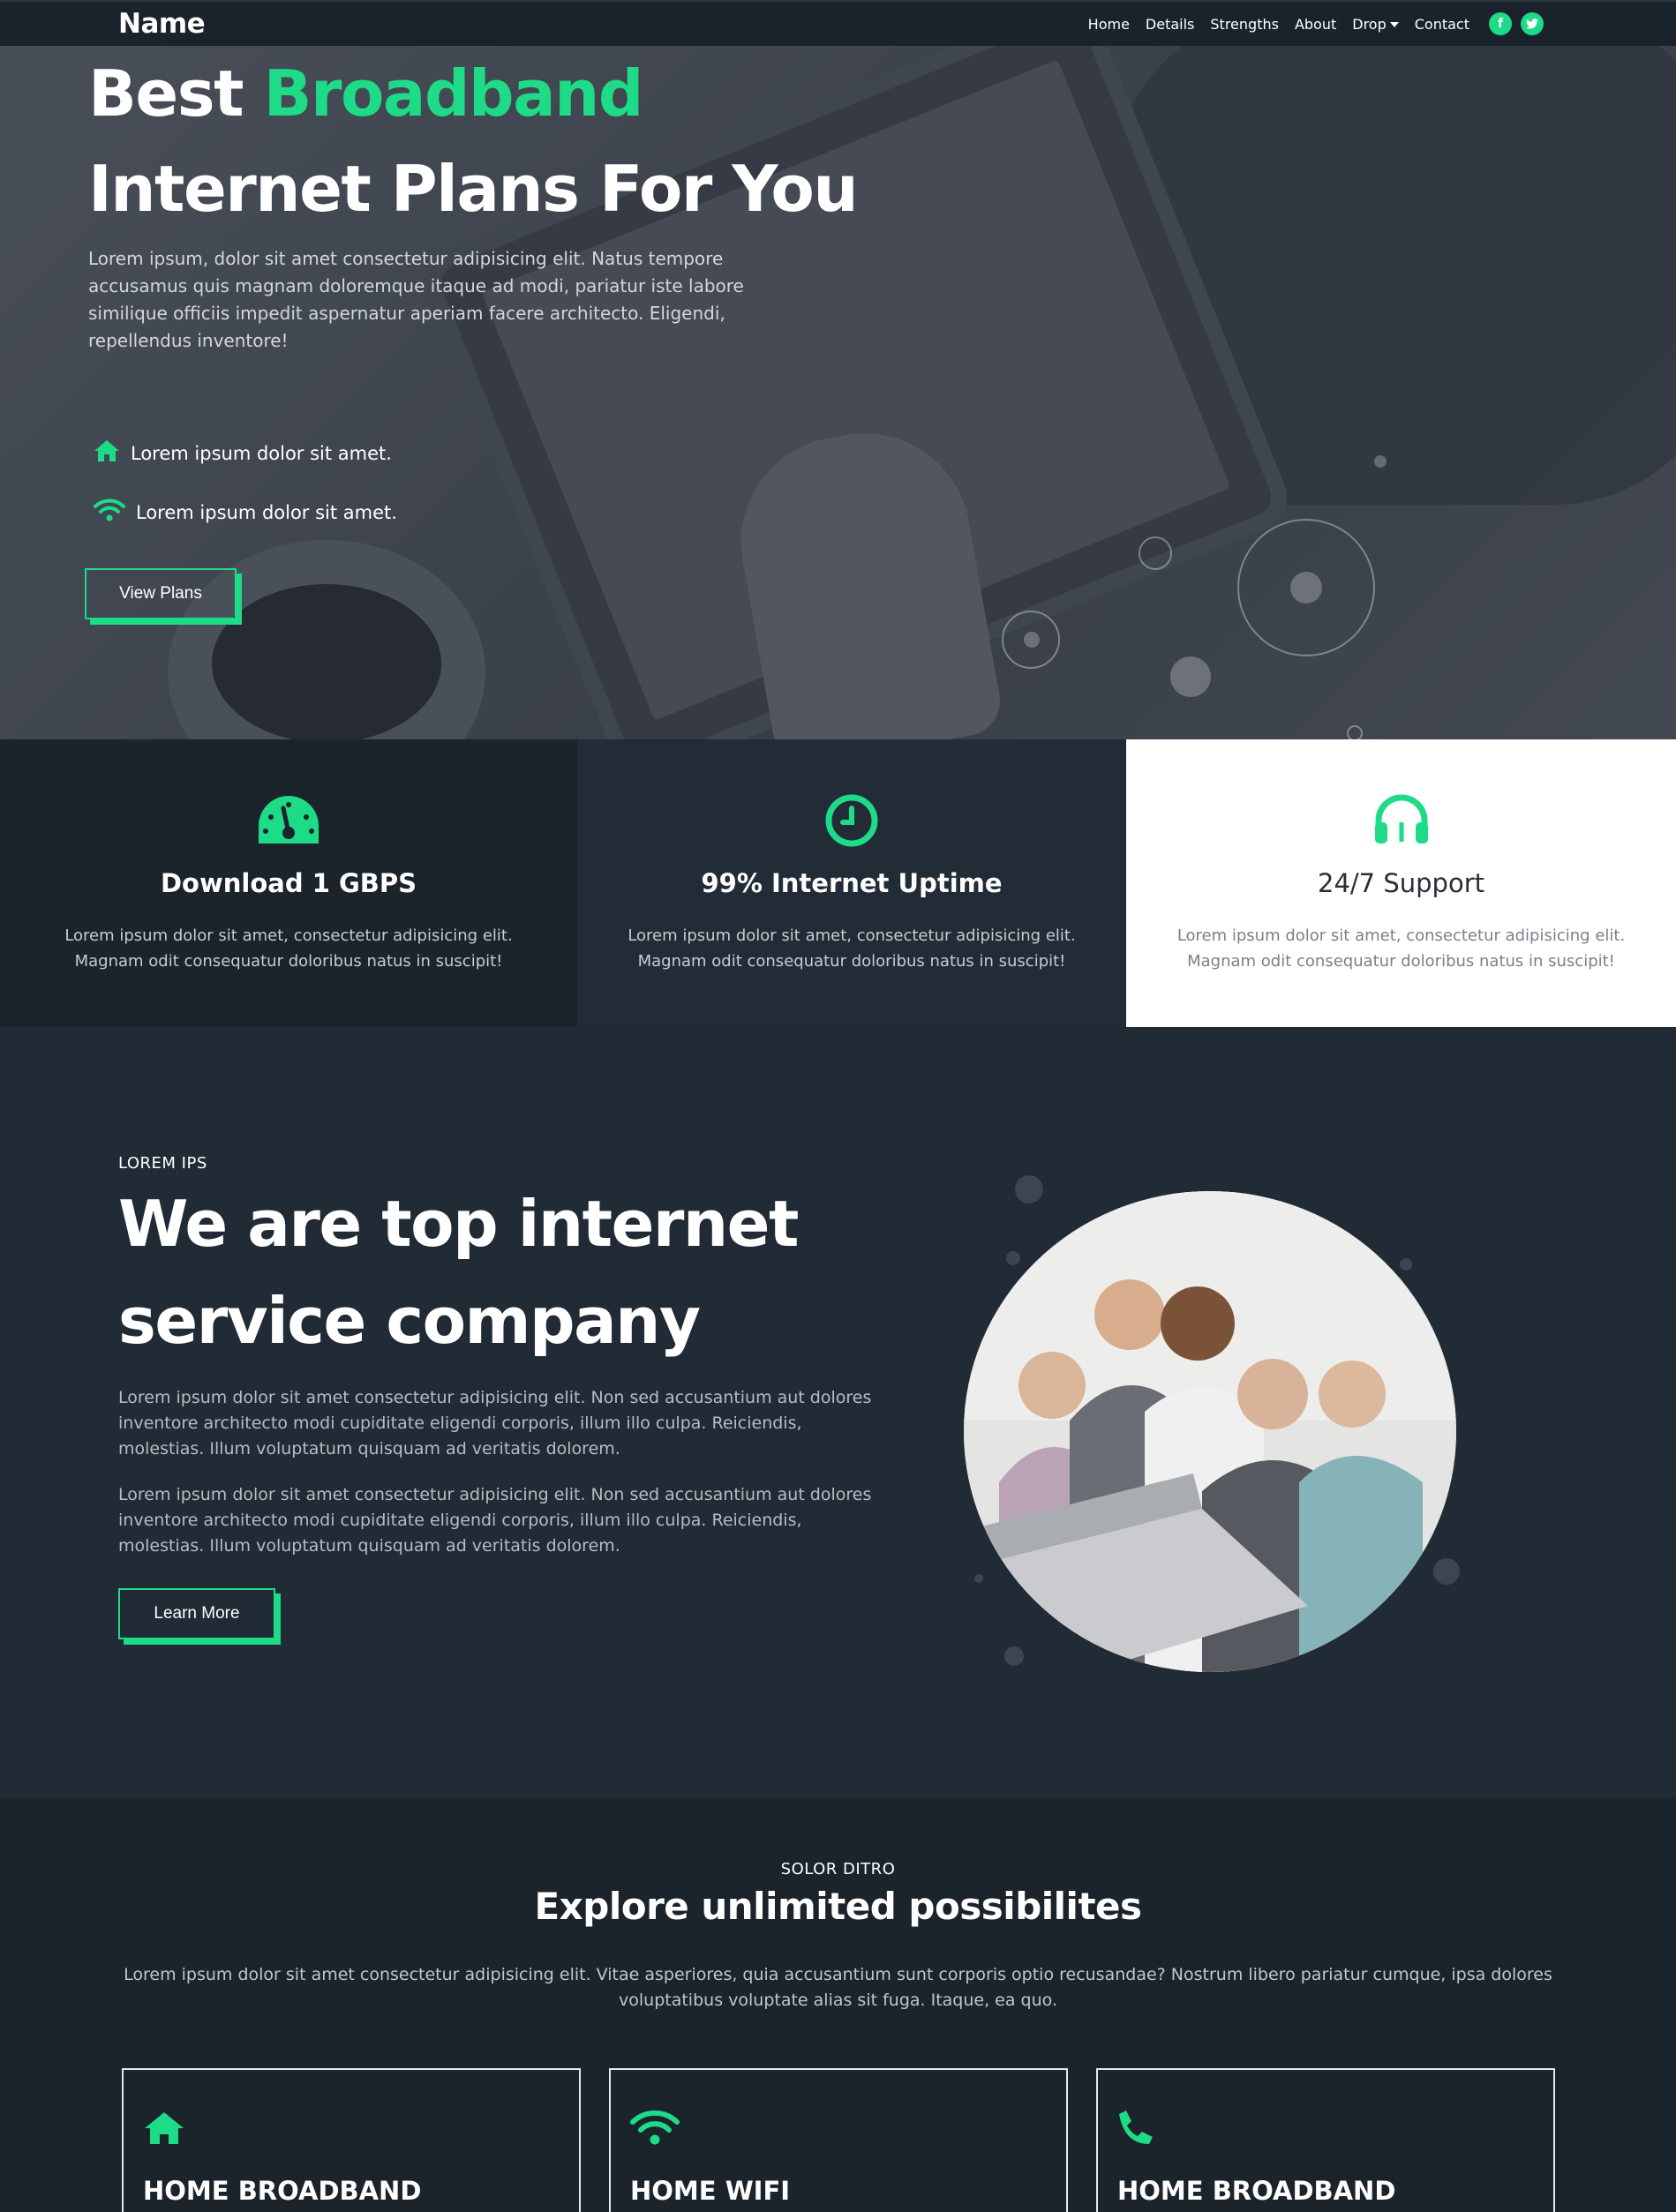  Describe the element at coordinates (1210, 1432) in the screenshot. I see `team-photo` at that location.